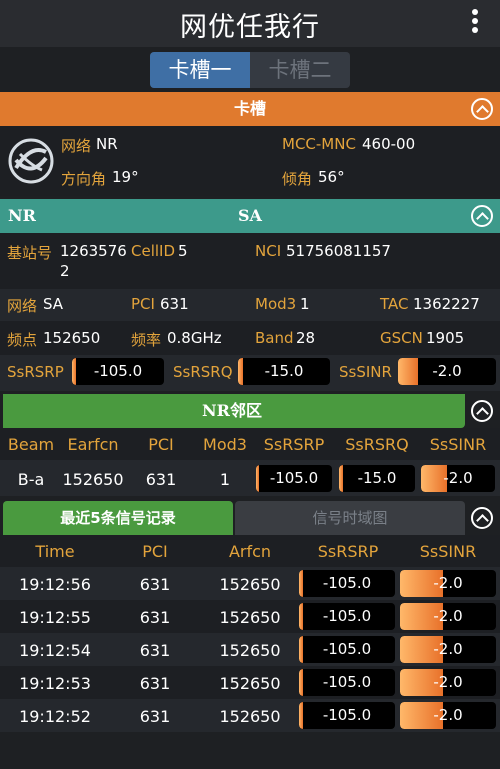 Image resolution: width=500 pixels, height=769 pixels. I want to click on neighbor-ssrsrq-meter: -15.0, so click(377, 478).